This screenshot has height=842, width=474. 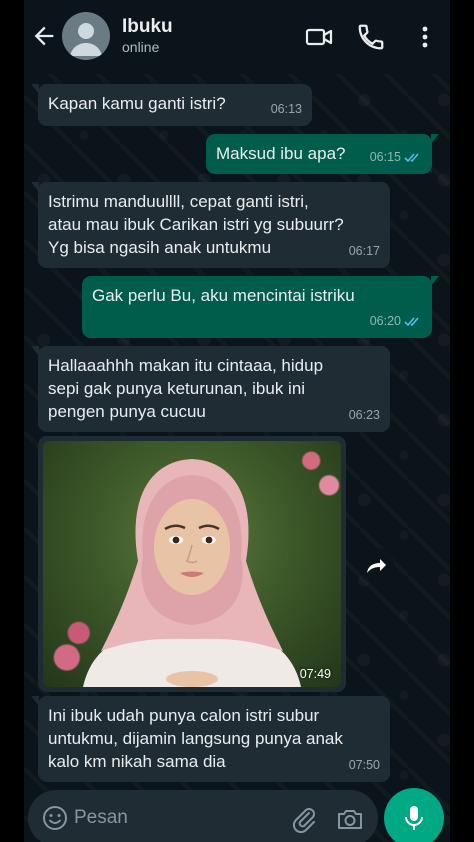 I want to click on message-incoming: Kapan kamu ganti istri? 06:13, so click(x=171, y=105).